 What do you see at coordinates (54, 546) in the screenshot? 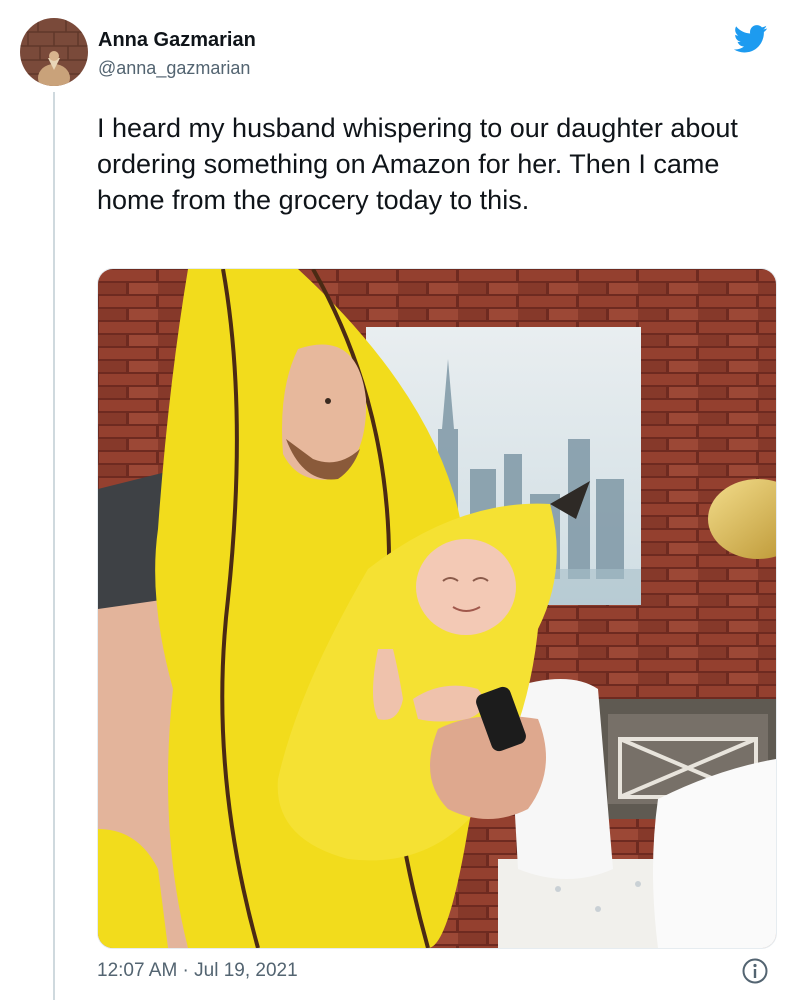
I see `thread-line` at bounding box center [54, 546].